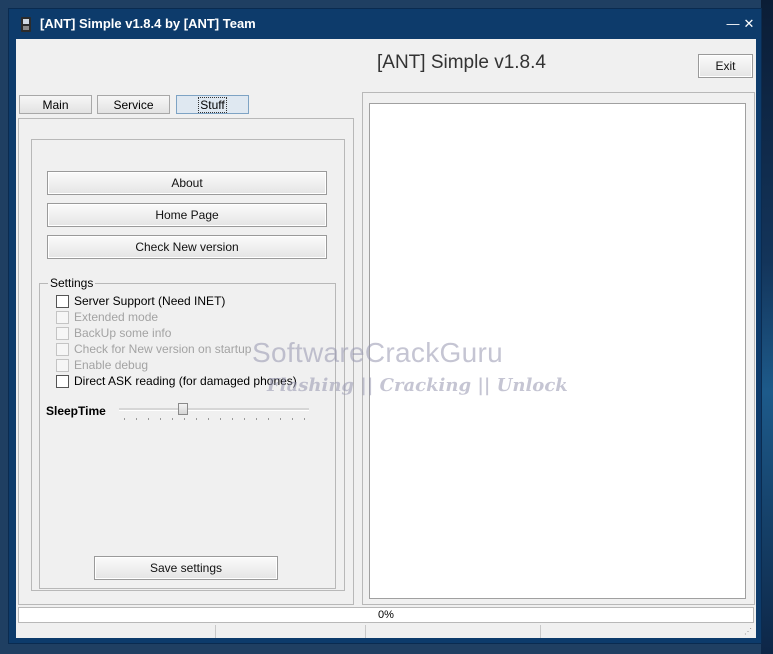  What do you see at coordinates (725, 66) in the screenshot?
I see `exit-button: Exit` at bounding box center [725, 66].